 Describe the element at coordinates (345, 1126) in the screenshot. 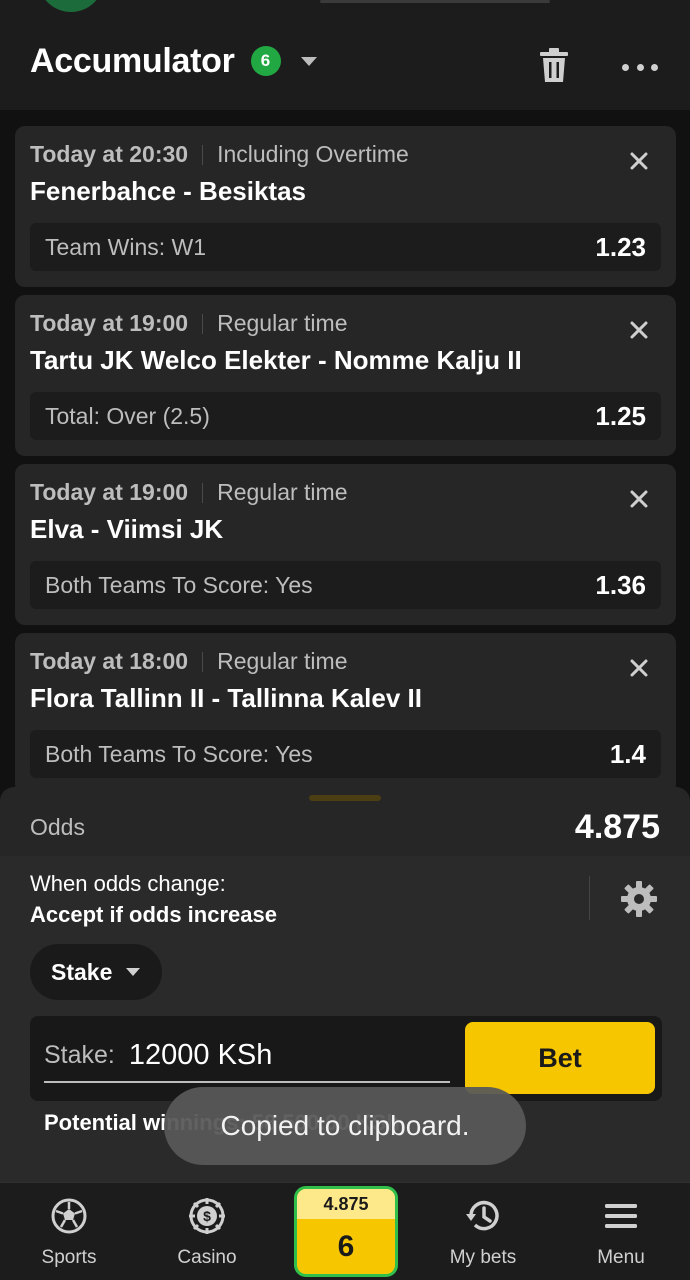

I see `clipboard-toast: Copied to clipboard.` at that location.